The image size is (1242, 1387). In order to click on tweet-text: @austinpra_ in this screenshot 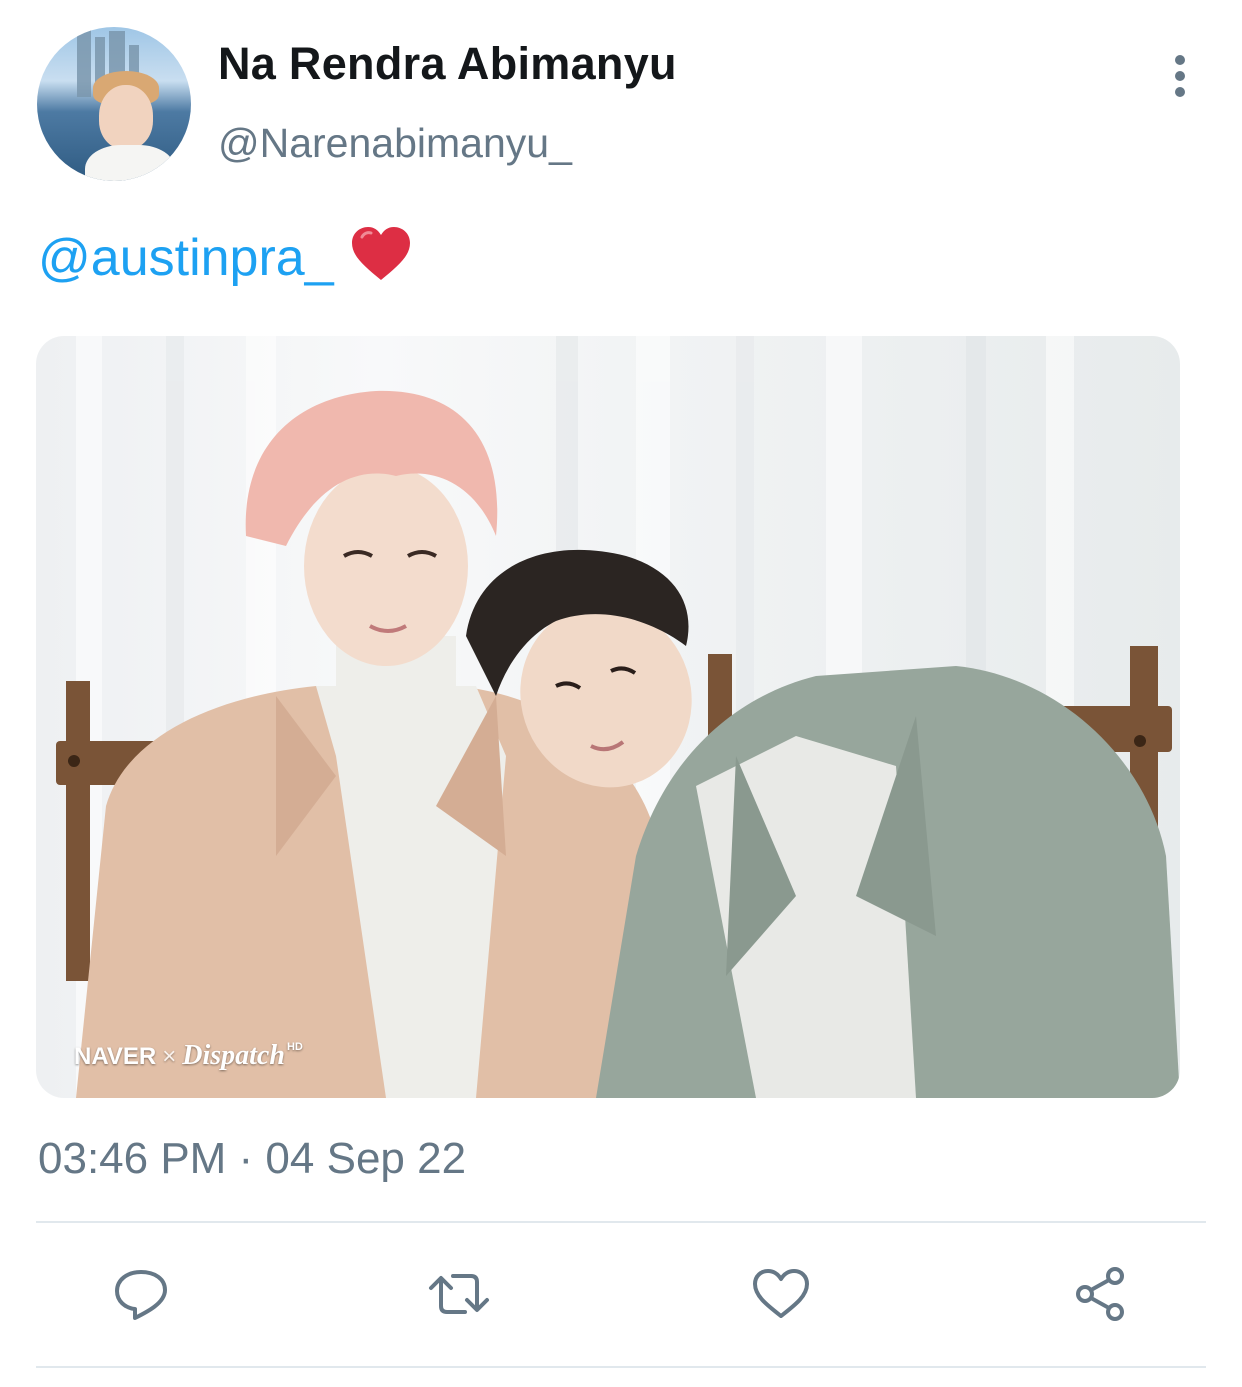, I will do `click(225, 256)`.